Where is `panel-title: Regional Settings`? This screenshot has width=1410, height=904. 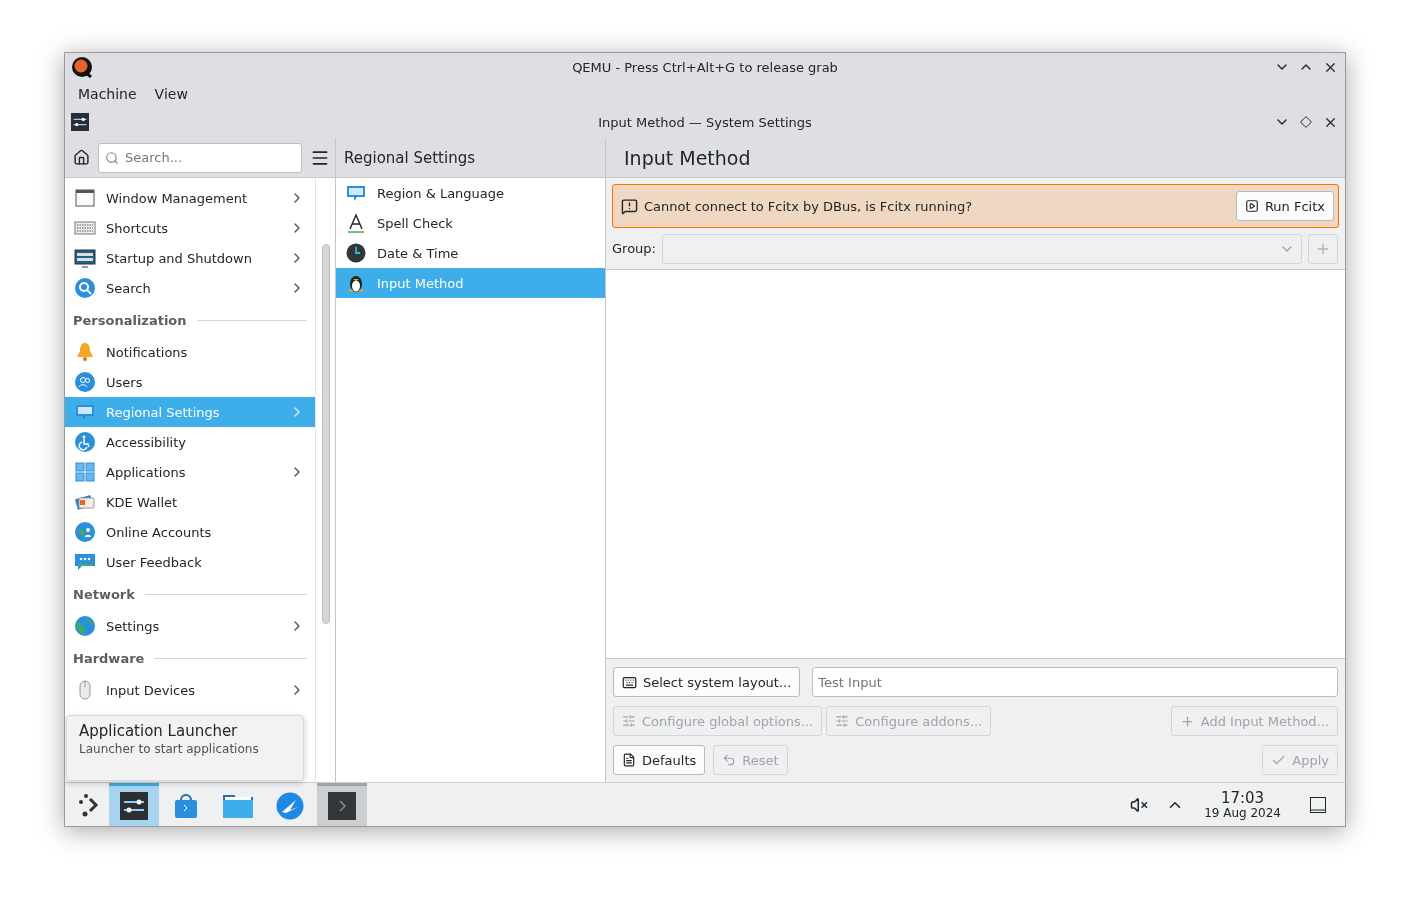
panel-title: Regional Settings is located at coordinates (409, 157).